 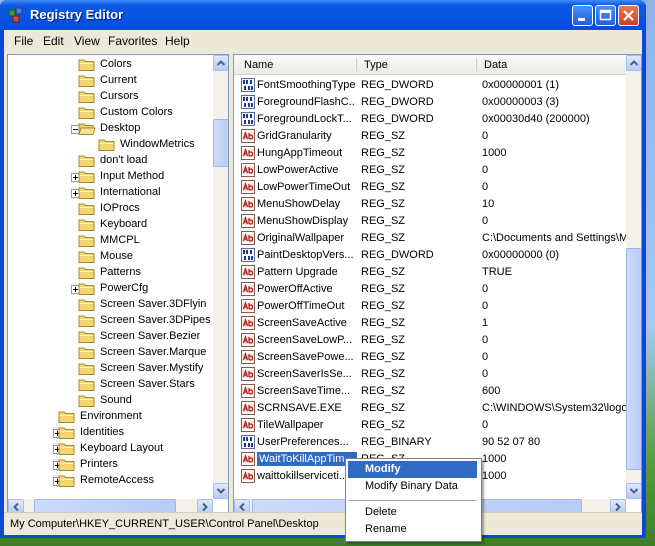 I want to click on tree-node: Screen Saver.3DPipes, so click(x=110, y=321).